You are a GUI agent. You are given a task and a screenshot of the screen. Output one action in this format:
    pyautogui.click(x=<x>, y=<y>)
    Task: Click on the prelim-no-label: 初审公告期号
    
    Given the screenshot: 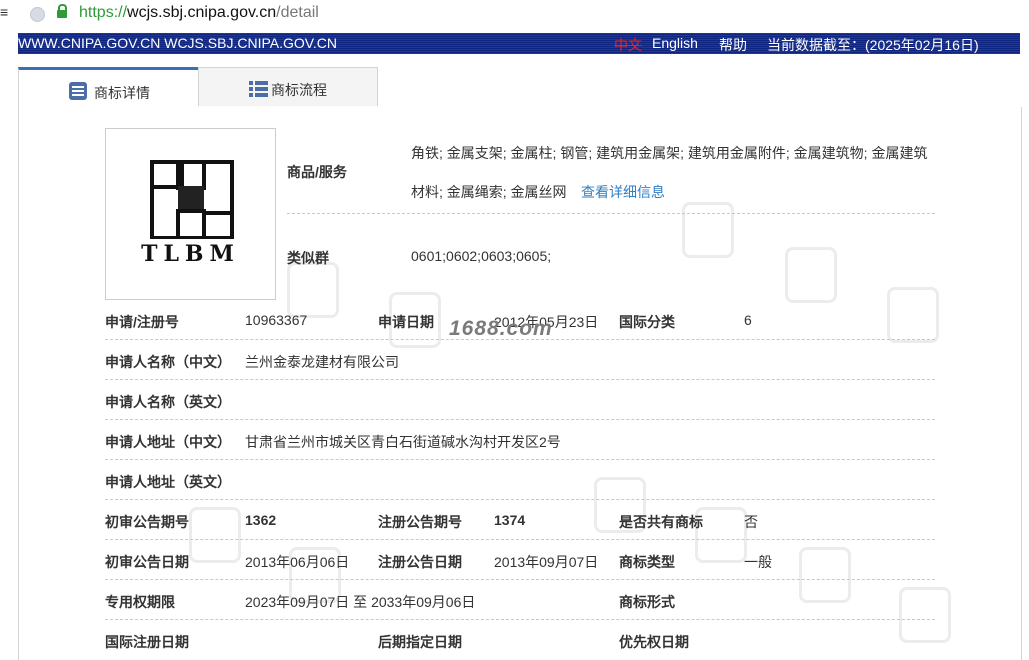 What is the action you would take?
    pyautogui.click(x=147, y=522)
    